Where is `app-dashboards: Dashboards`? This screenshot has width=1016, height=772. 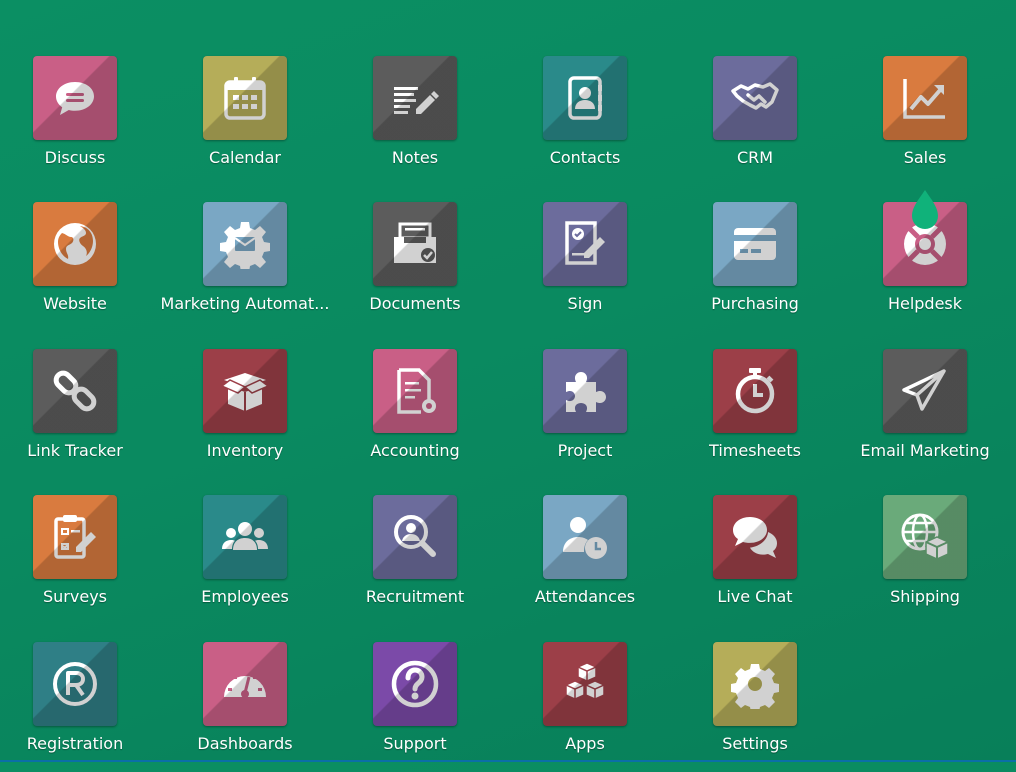 app-dashboards: Dashboards is located at coordinates (245, 707).